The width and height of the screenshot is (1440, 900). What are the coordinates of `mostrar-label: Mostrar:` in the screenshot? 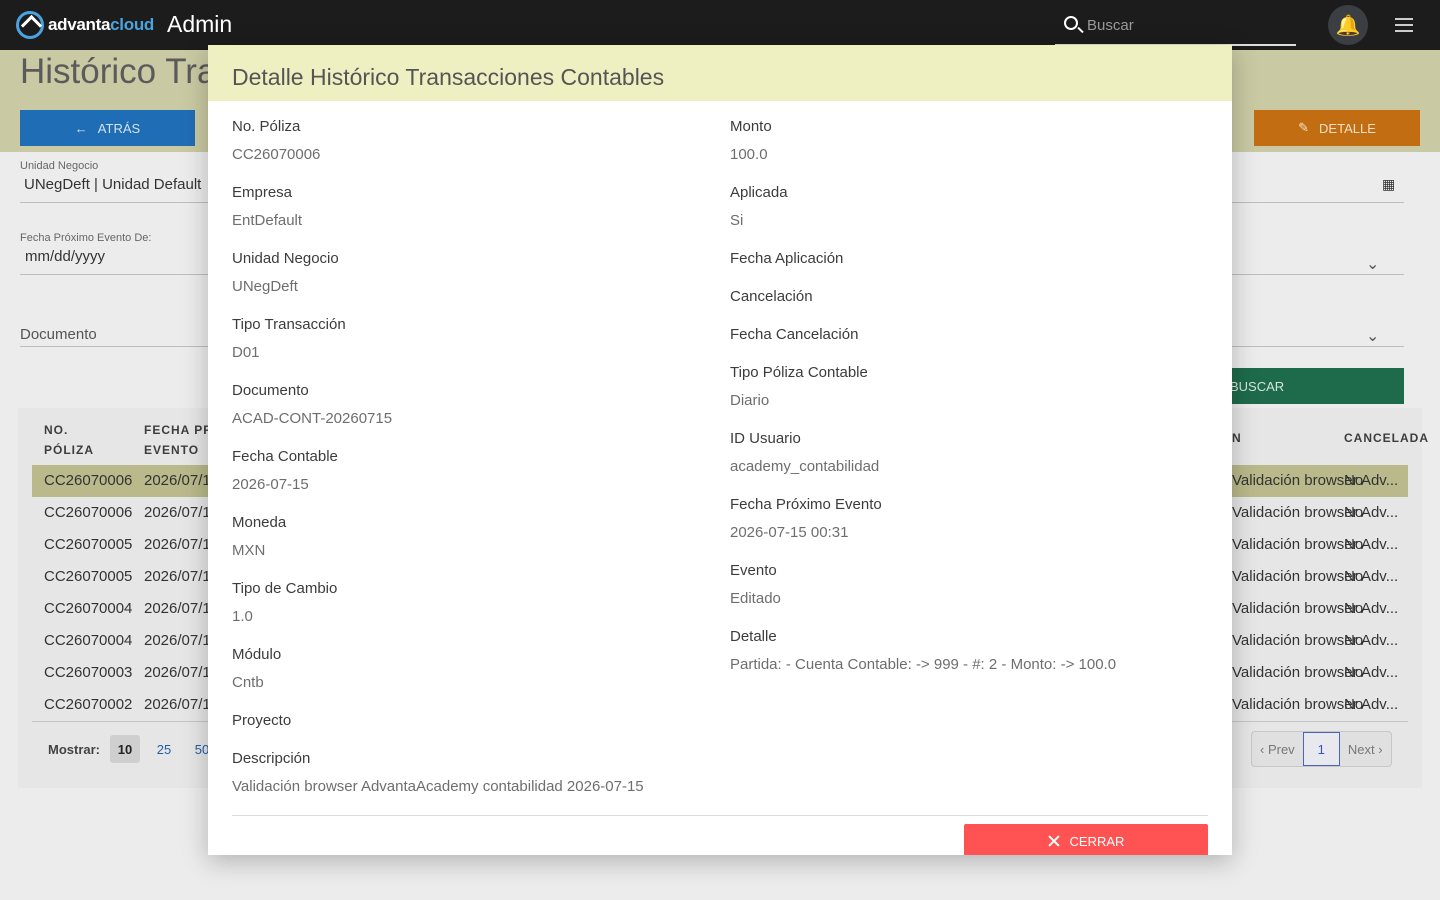 It's located at (74, 749).